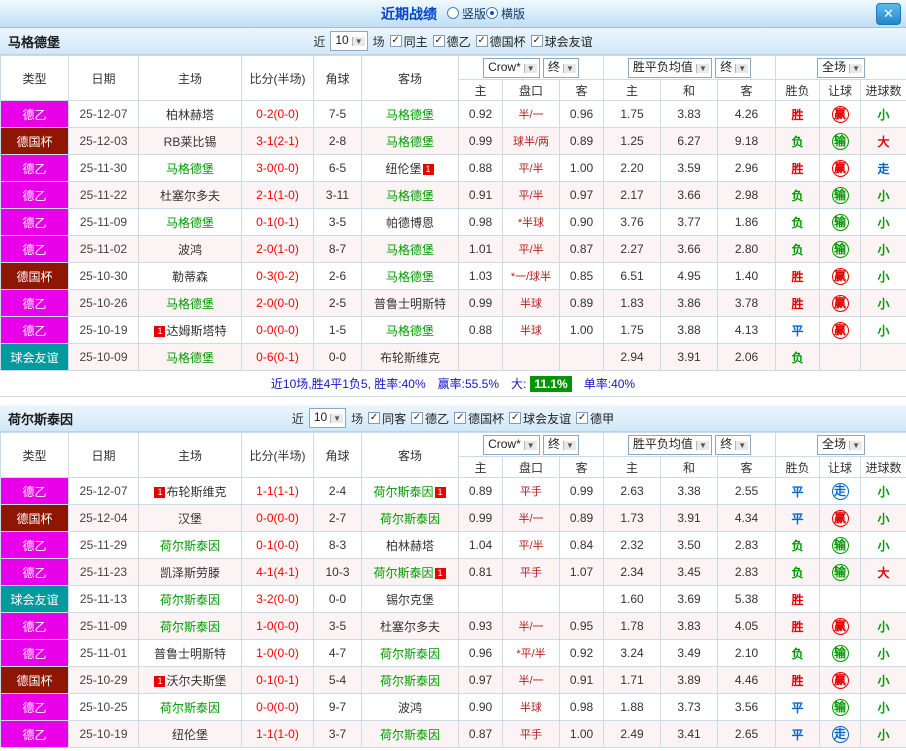 The width and height of the screenshot is (906, 751). I want to click on avg-away: 3.78, so click(747, 303).